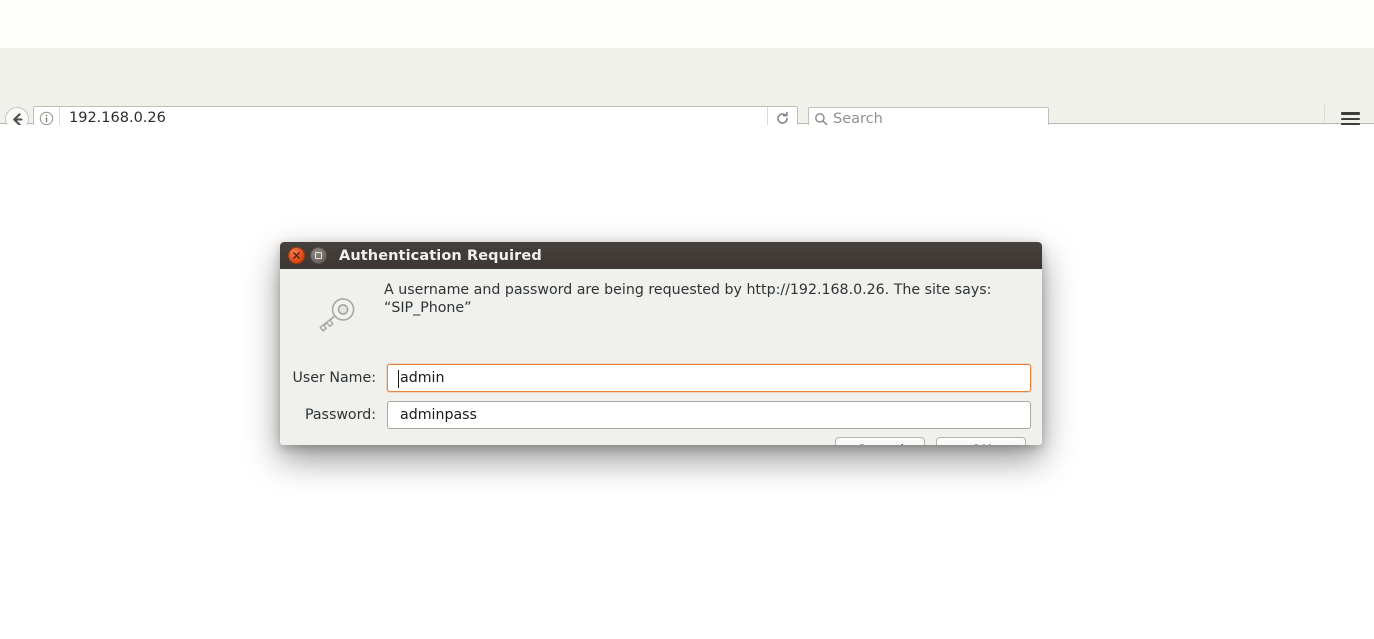 The height and width of the screenshot is (639, 1374). I want to click on dialog-title: Authentication Required, so click(440, 255).